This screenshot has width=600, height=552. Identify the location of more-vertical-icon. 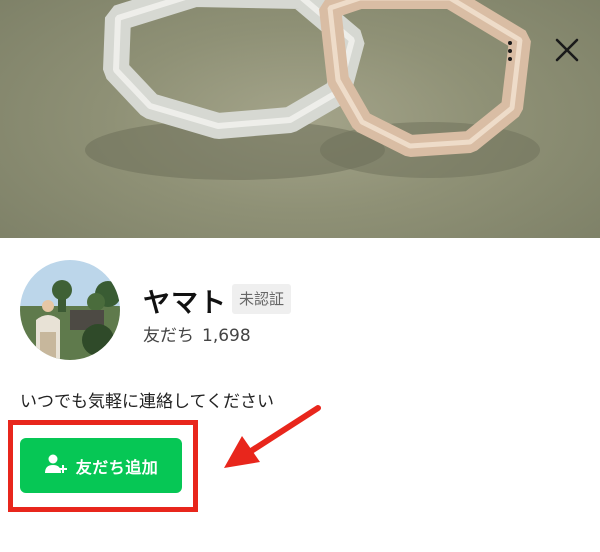
(510, 51).